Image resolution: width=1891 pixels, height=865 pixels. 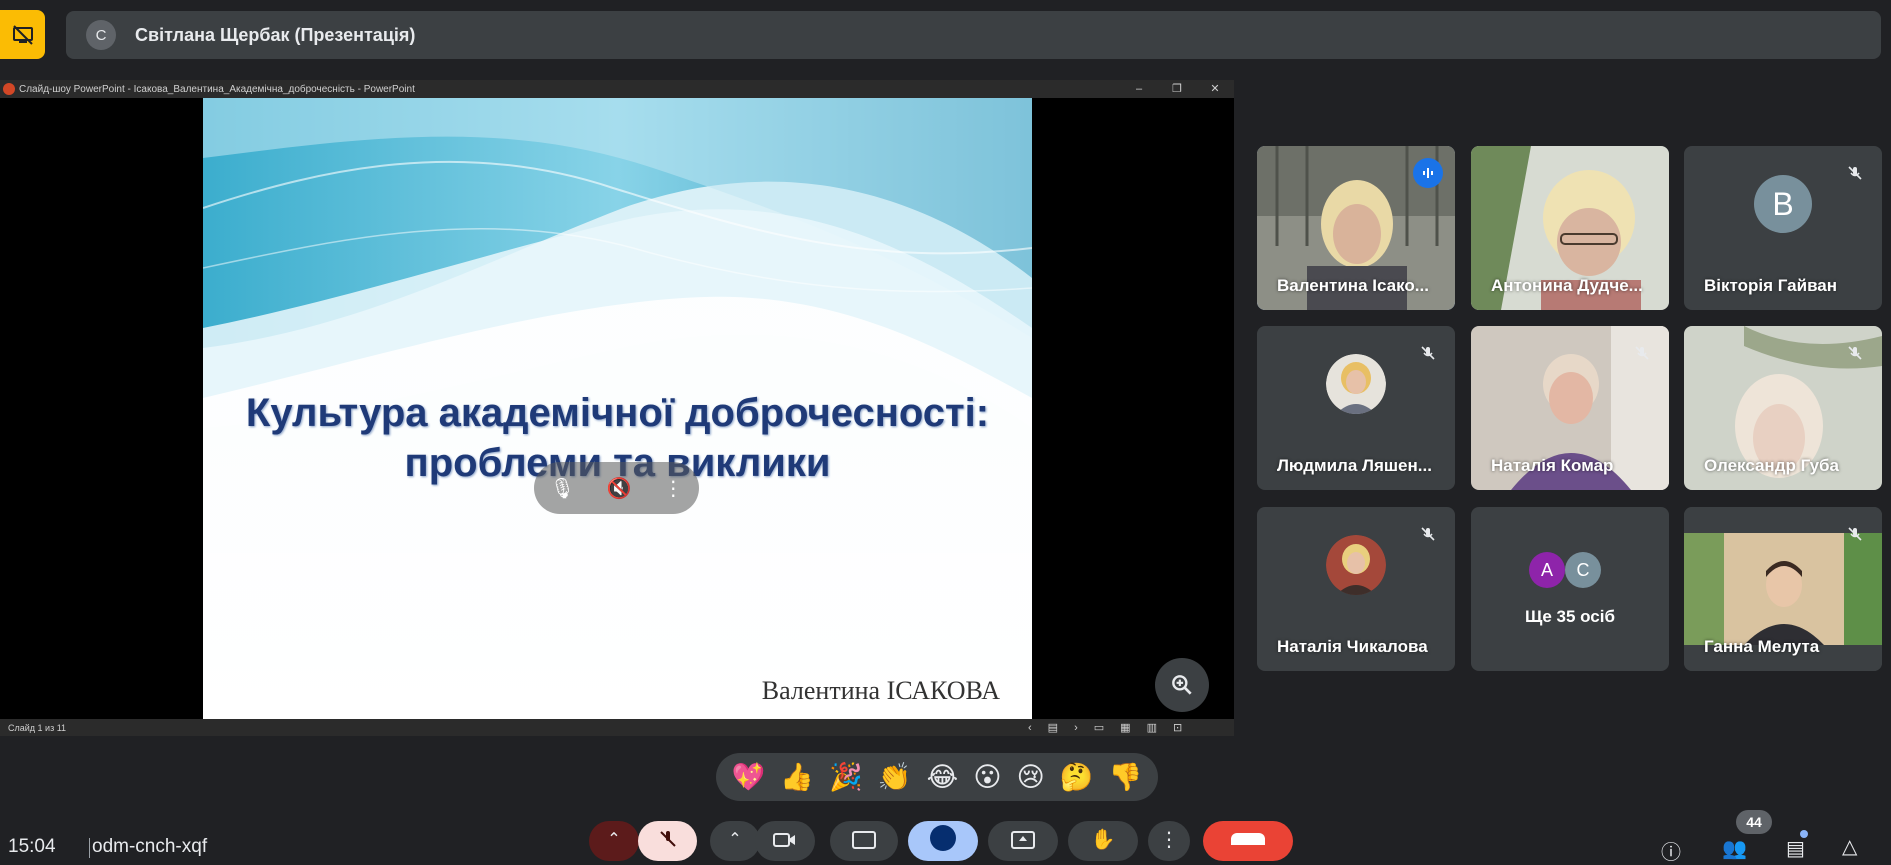 What do you see at coordinates (1152, 727) in the screenshot?
I see `reading-view-icon: ▥` at bounding box center [1152, 727].